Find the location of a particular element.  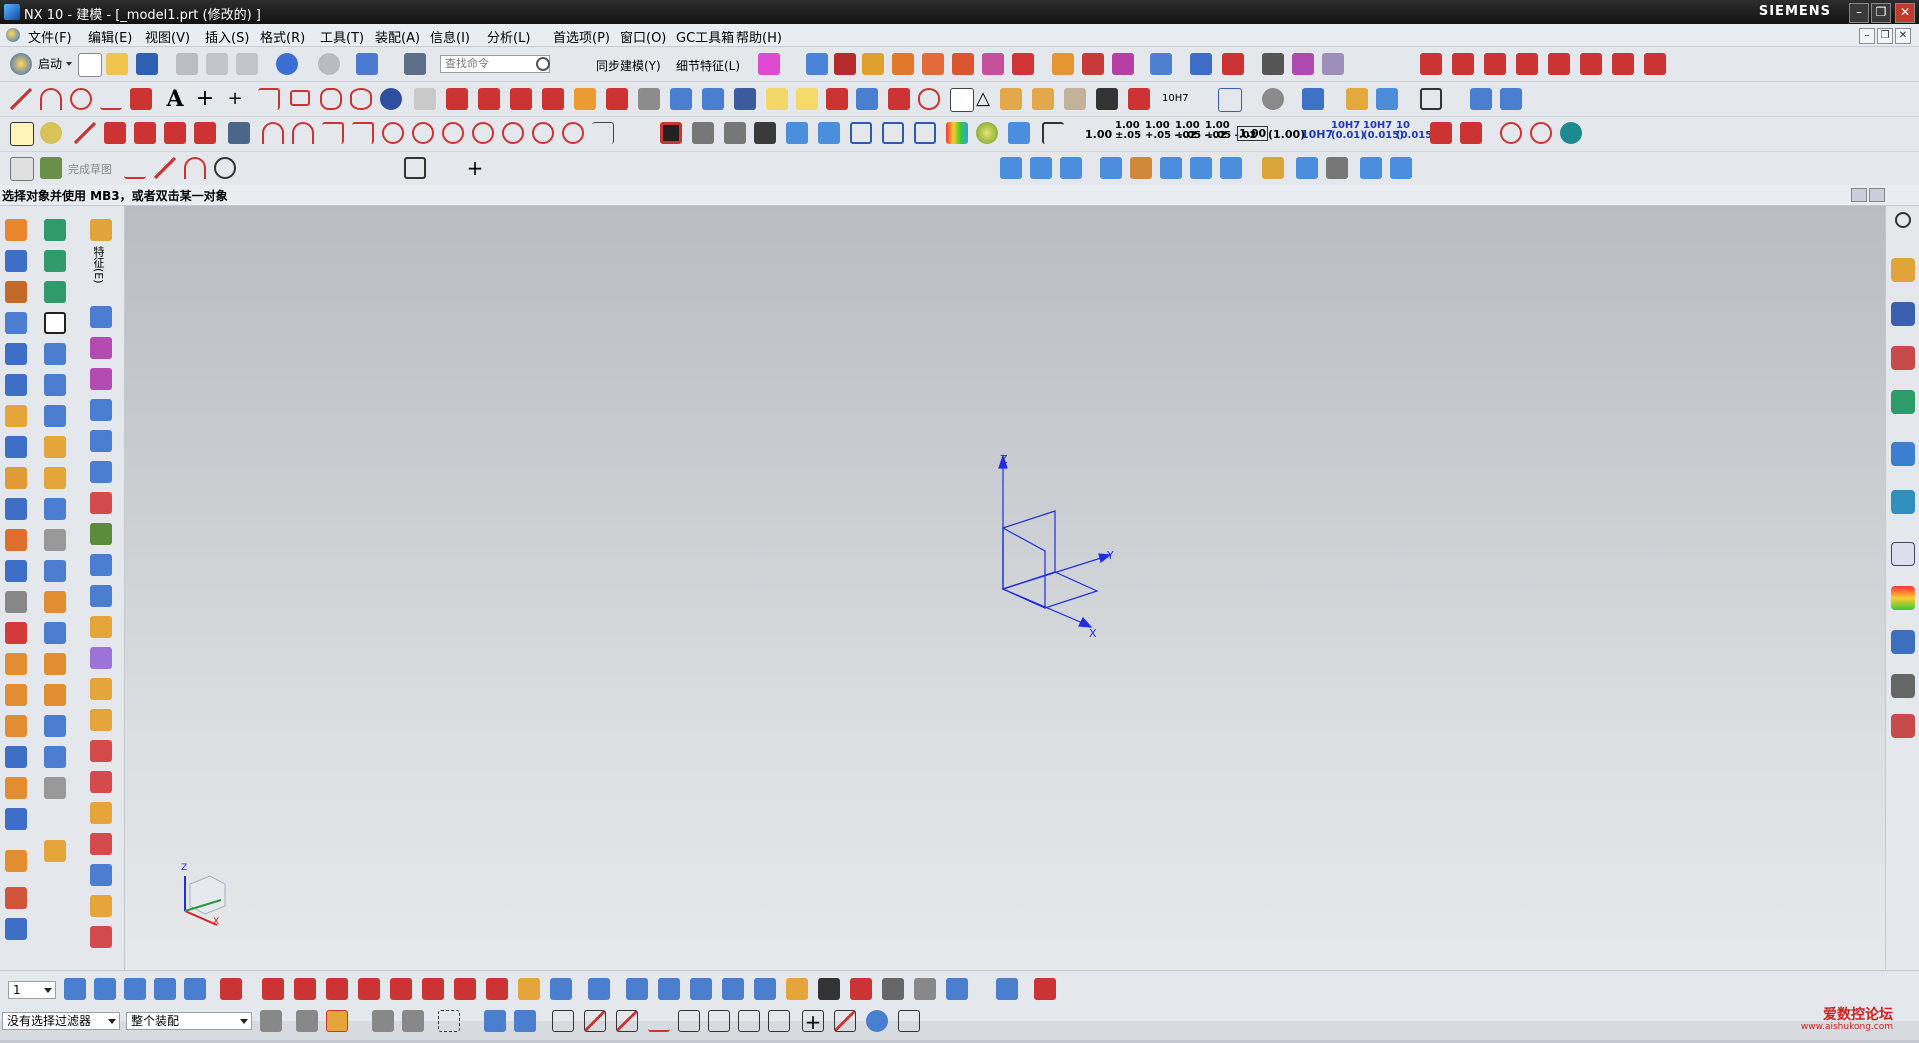

section-curve-icon is located at coordinates (553, 99).